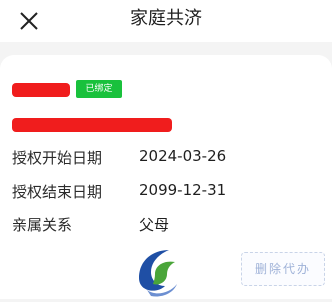 The image size is (332, 302). What do you see at coordinates (57, 158) in the screenshot?
I see `auth-start-label: 授权开始日期` at bounding box center [57, 158].